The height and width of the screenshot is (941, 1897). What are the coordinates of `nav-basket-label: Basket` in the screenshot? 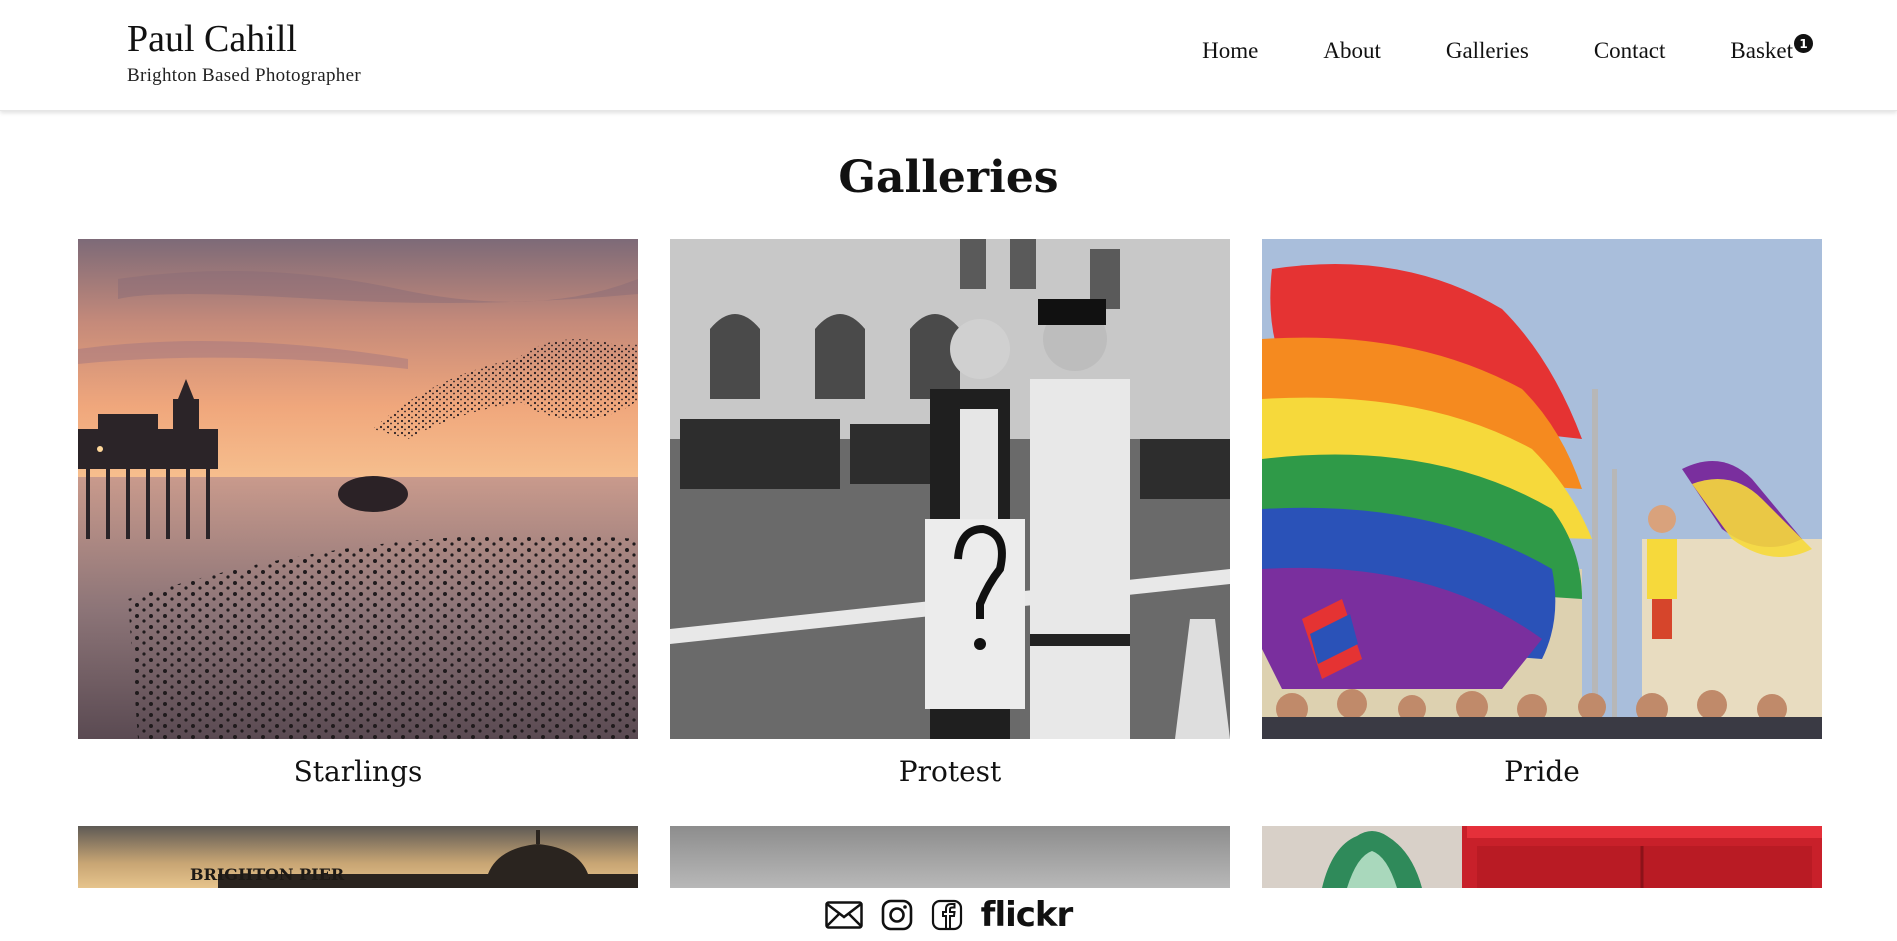 It's located at (1761, 50).